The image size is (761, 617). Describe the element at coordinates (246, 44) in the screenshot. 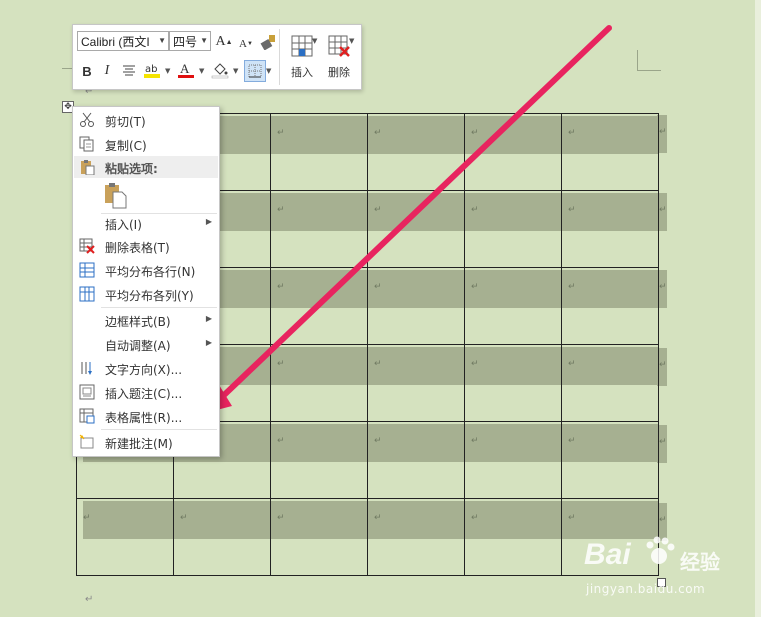

I see `shrink-font-button: A ▼` at that location.